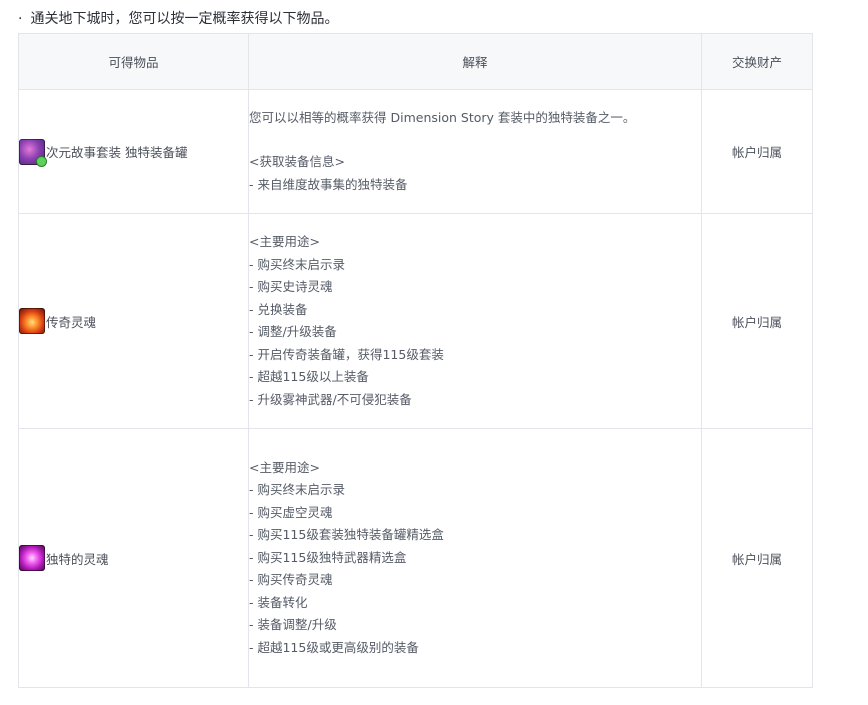 The width and height of the screenshot is (868, 705). What do you see at coordinates (328, 557) in the screenshot?
I see `description-line: - 购买115级独特武器精选盒` at bounding box center [328, 557].